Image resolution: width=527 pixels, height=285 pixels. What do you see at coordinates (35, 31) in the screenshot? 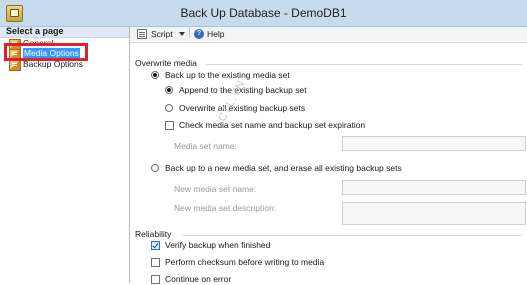
I see `select-page-title: Select a page` at bounding box center [35, 31].